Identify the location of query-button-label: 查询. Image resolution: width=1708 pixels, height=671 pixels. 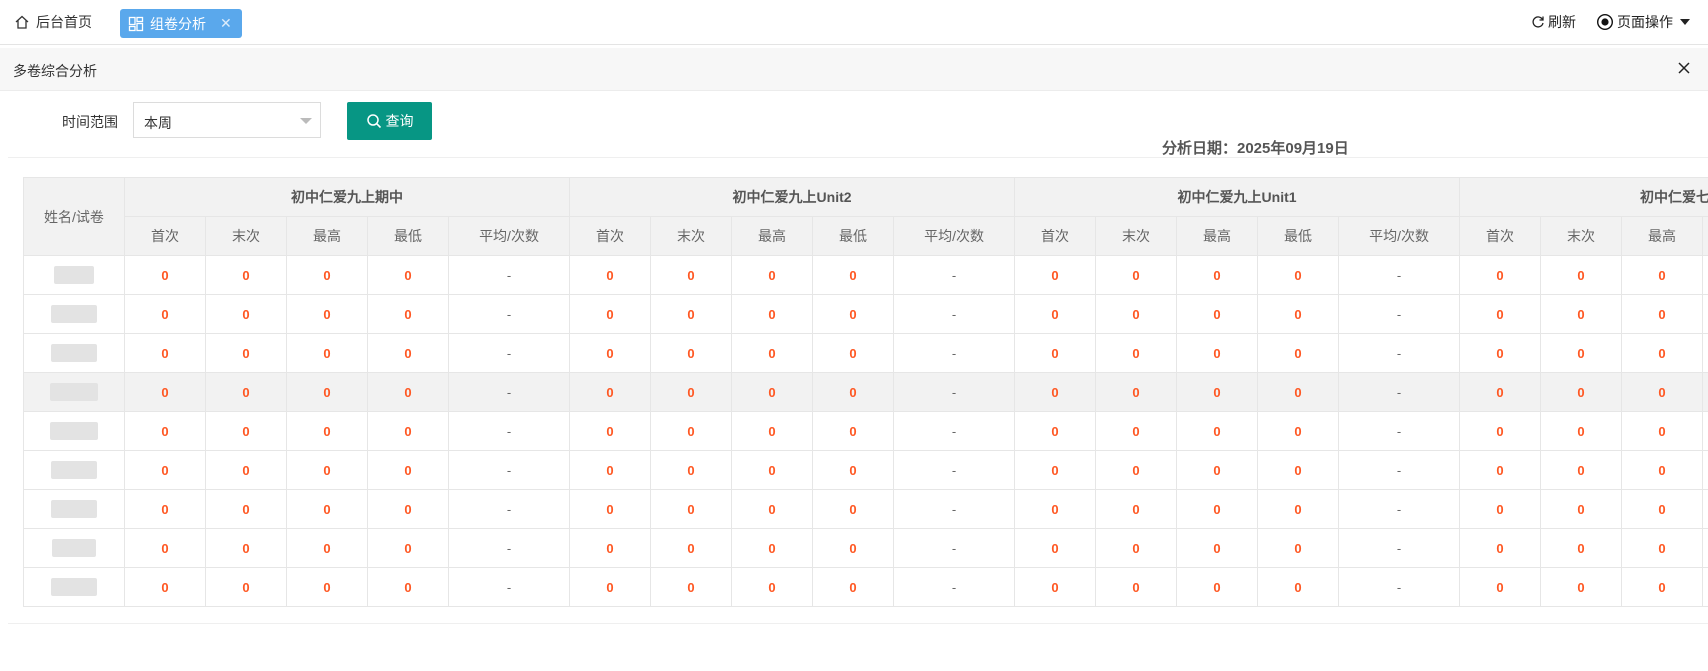
(399, 121).